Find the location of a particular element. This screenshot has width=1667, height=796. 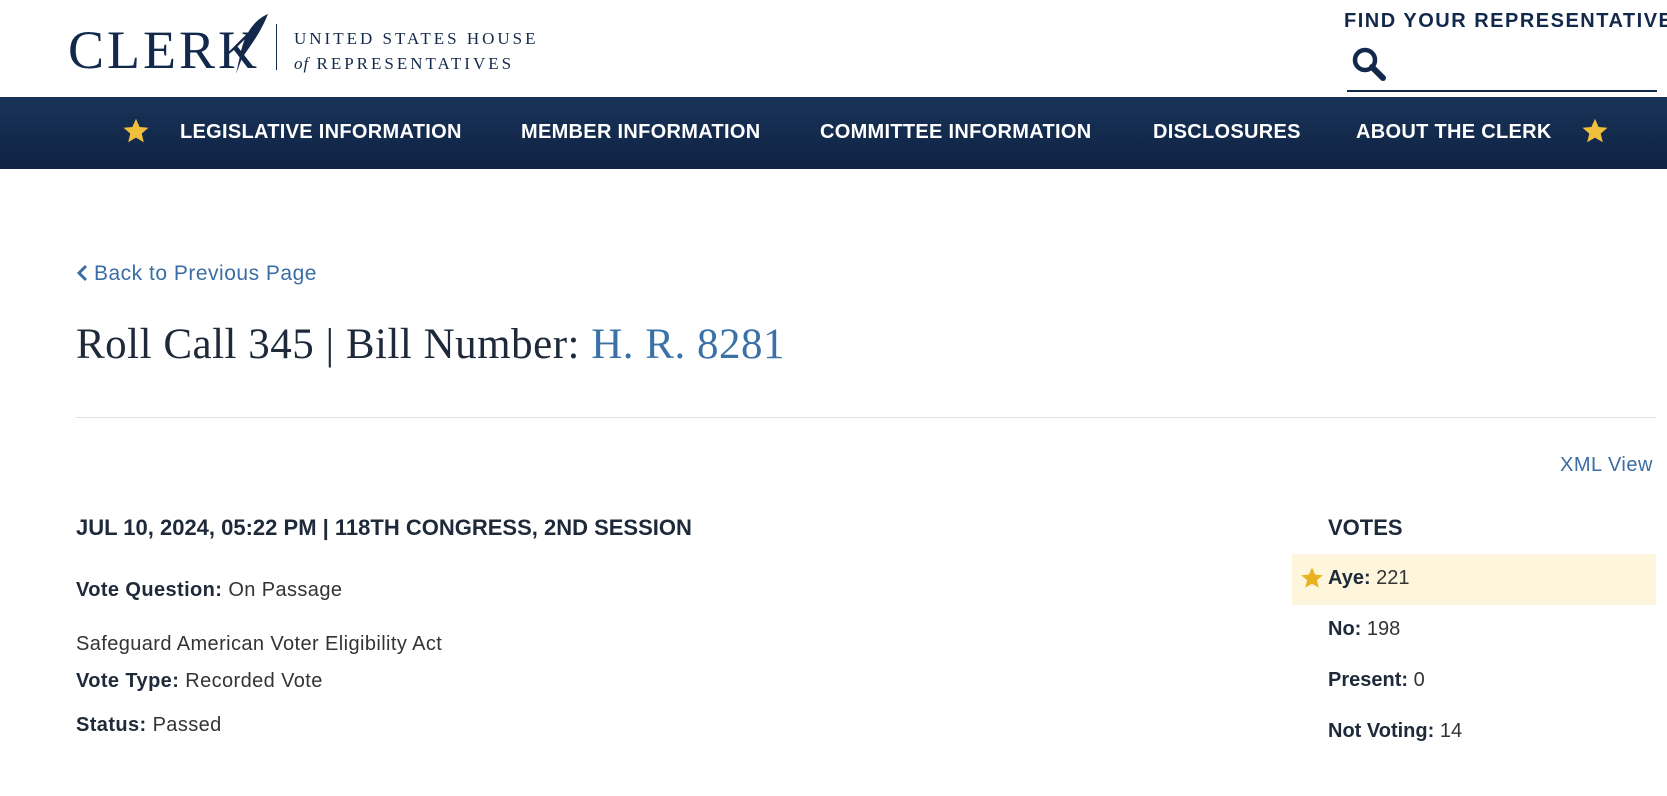

vote-question: Vote Question: On Passage is located at coordinates (209, 590).